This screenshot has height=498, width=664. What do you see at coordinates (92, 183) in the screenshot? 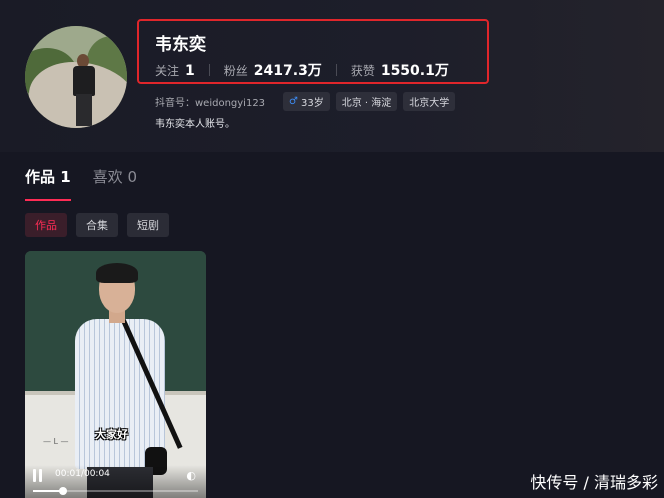
I see `content-tabs: 作品 1 喜欢 0` at bounding box center [92, 183].